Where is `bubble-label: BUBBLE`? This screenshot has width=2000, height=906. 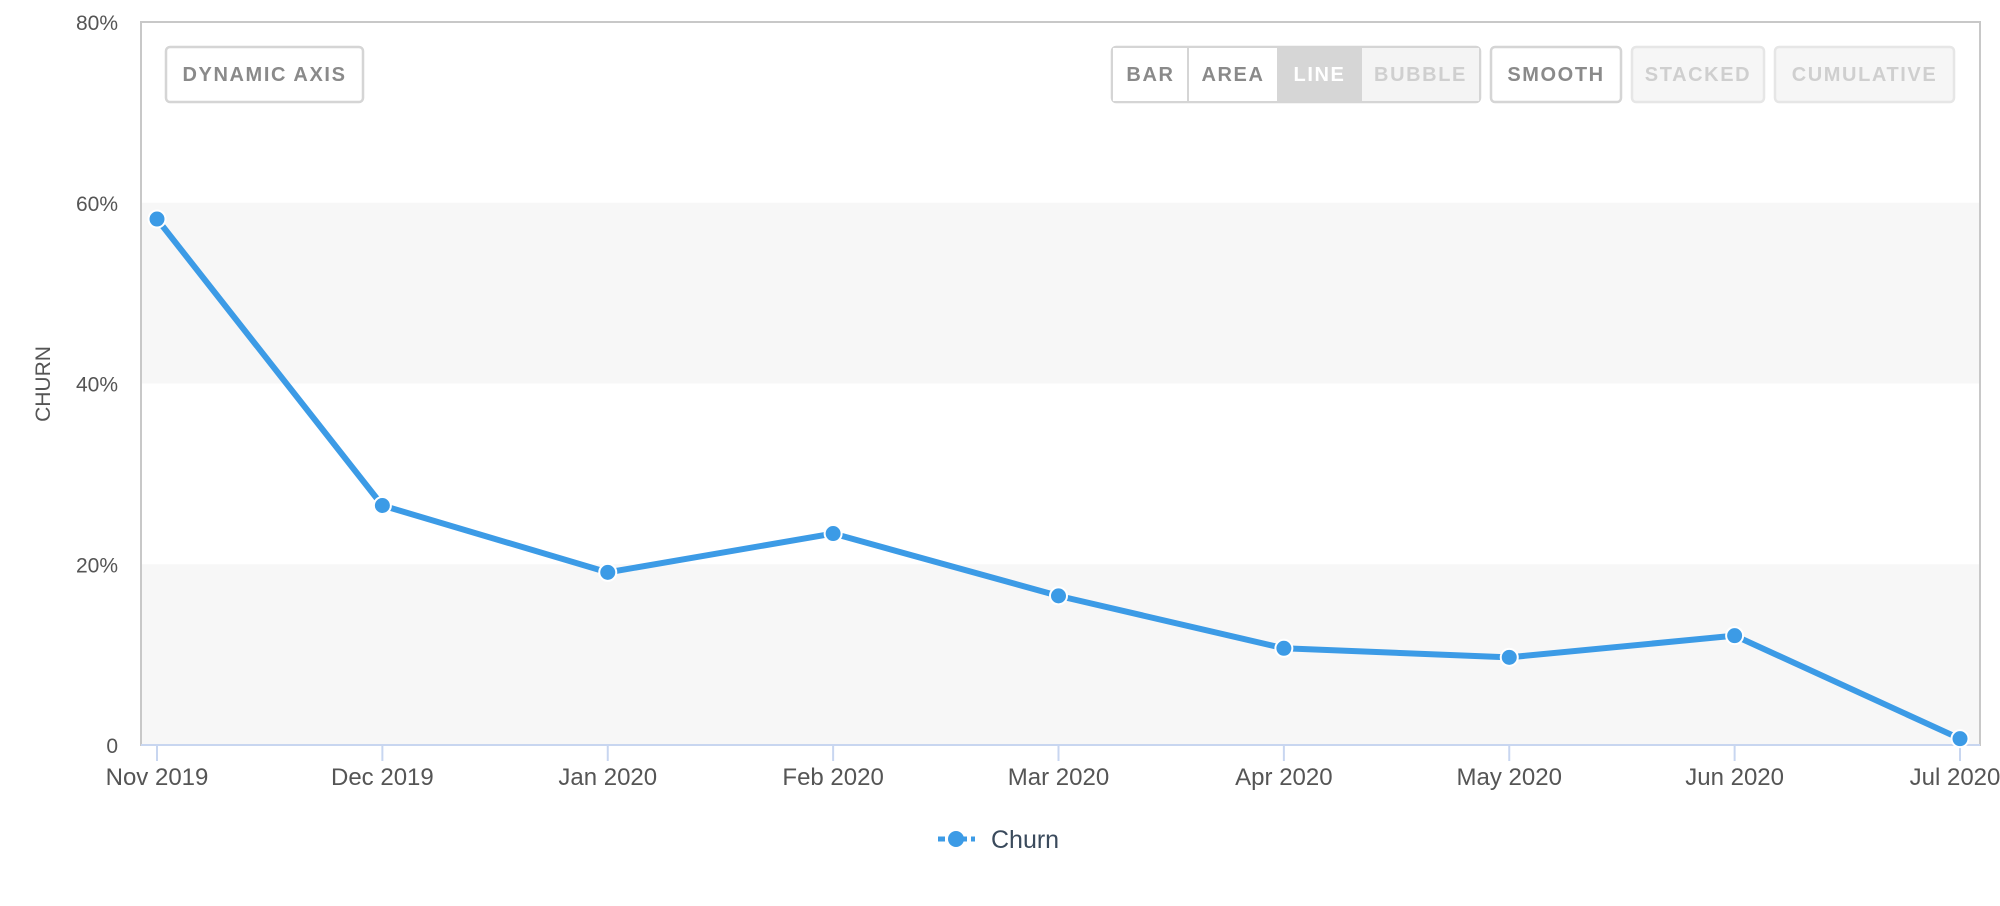
bubble-label: BUBBLE is located at coordinates (1420, 75).